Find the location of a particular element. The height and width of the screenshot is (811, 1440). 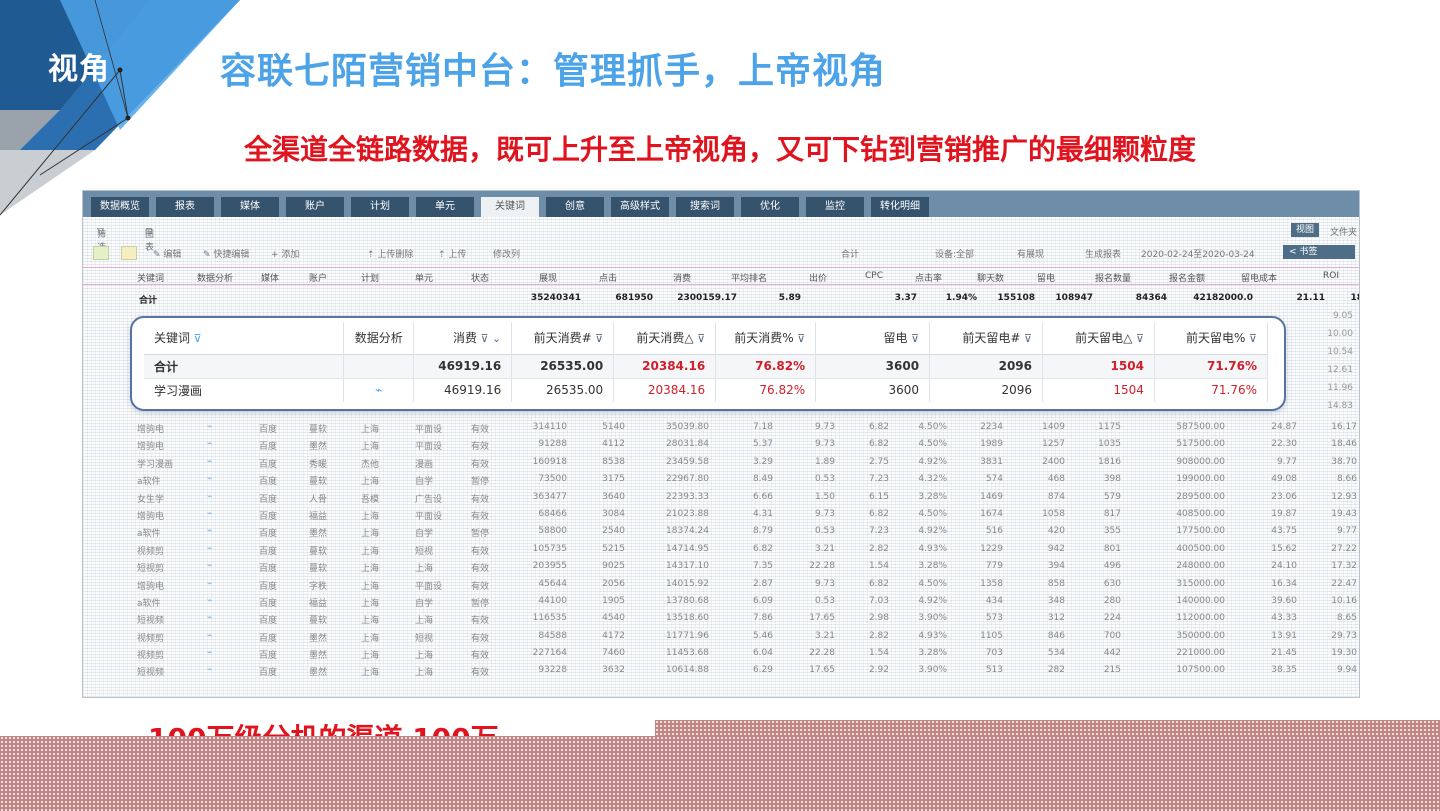

add-button: + 添加 is located at coordinates (285, 253).